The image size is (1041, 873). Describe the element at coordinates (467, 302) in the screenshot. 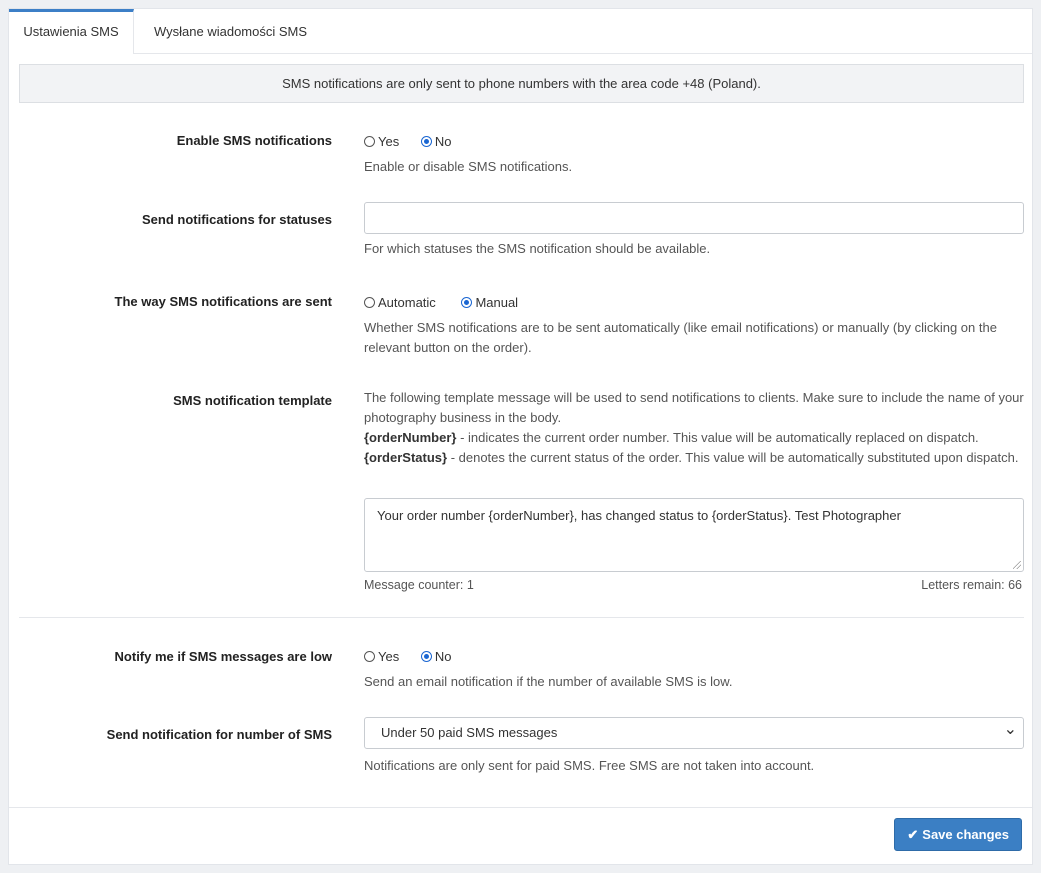

I see `radio-manual-icon` at that location.